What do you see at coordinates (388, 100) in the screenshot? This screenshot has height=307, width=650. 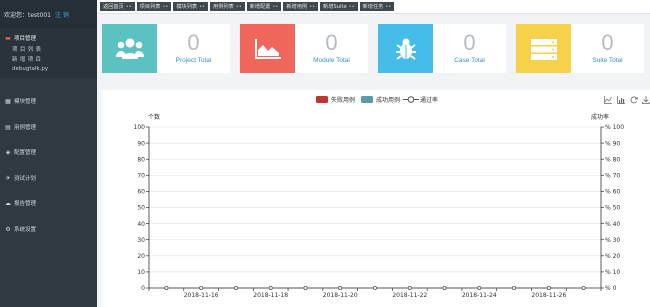 I see `legend-label: 成功用例` at bounding box center [388, 100].